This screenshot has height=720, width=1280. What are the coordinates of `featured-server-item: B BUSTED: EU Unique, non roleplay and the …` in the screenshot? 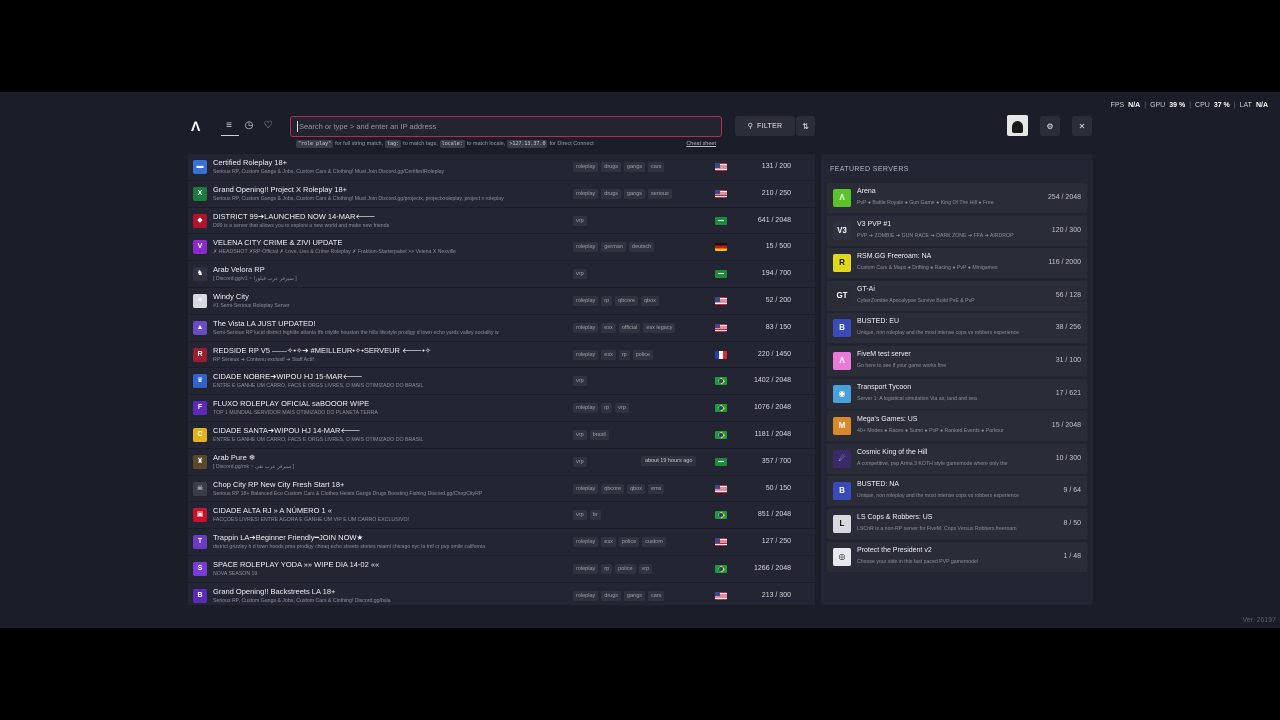 It's located at (957, 328).